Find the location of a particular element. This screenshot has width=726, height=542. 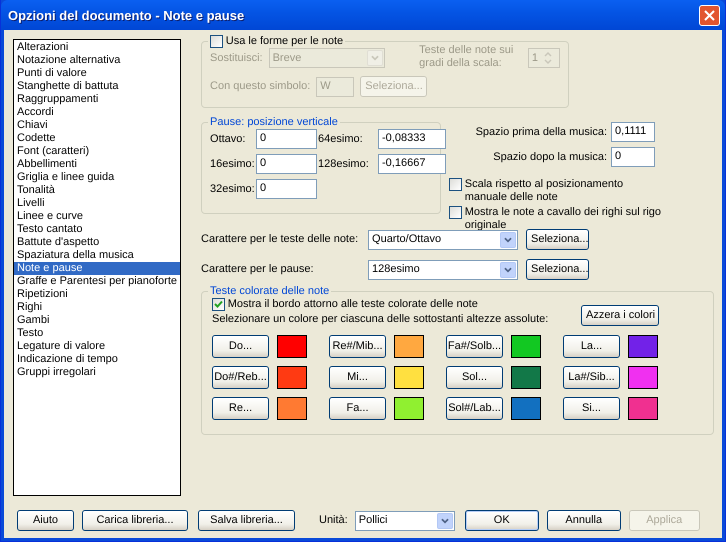

category-item: Testo is located at coordinates (97, 333).